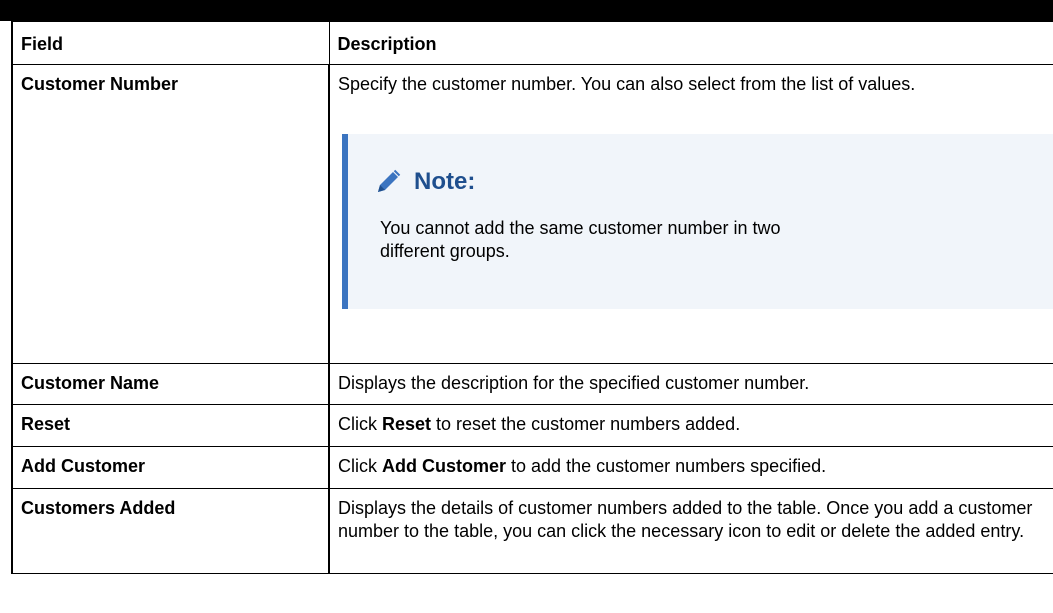  Describe the element at coordinates (690, 43) in the screenshot. I see `header-description: Description` at that location.